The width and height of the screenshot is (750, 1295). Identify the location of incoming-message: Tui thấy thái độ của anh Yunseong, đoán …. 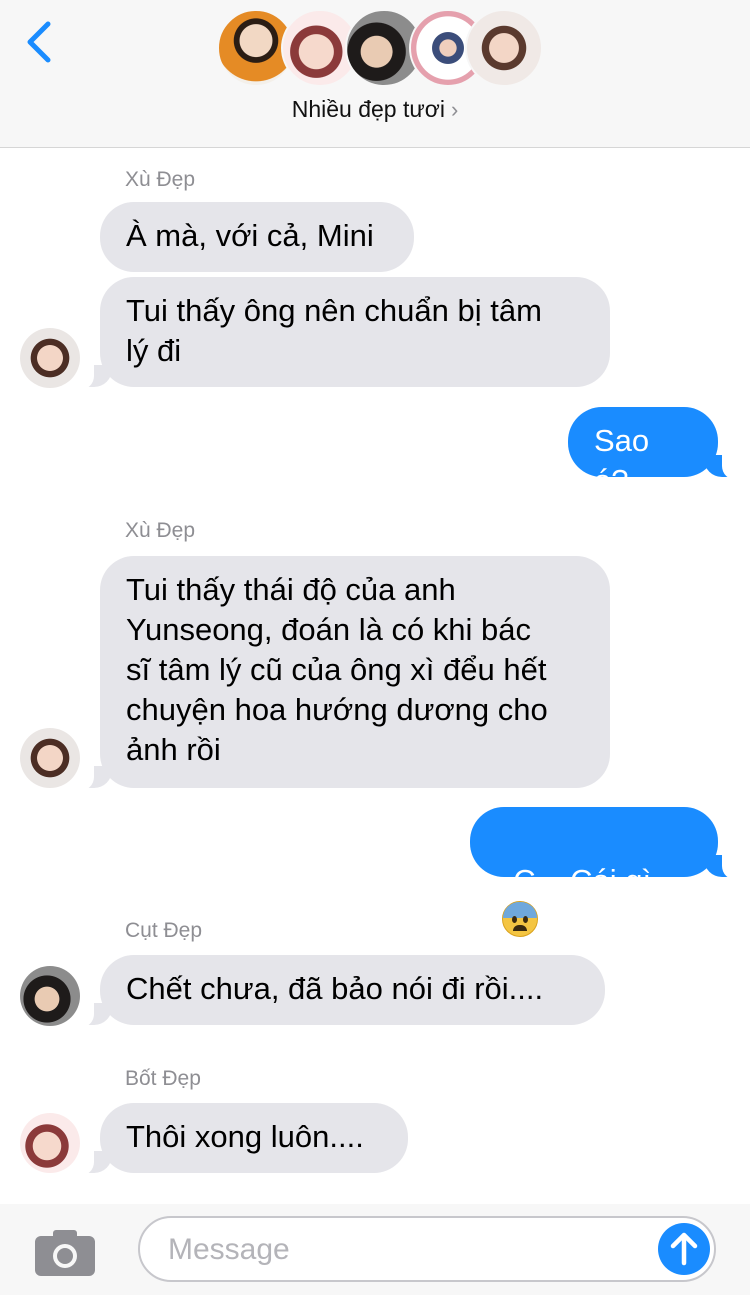
(355, 672).